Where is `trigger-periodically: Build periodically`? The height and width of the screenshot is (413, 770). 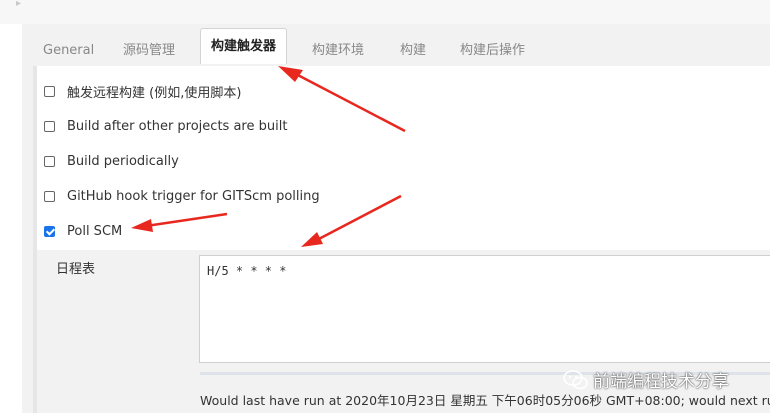
trigger-periodically: Build periodically is located at coordinates (111, 161).